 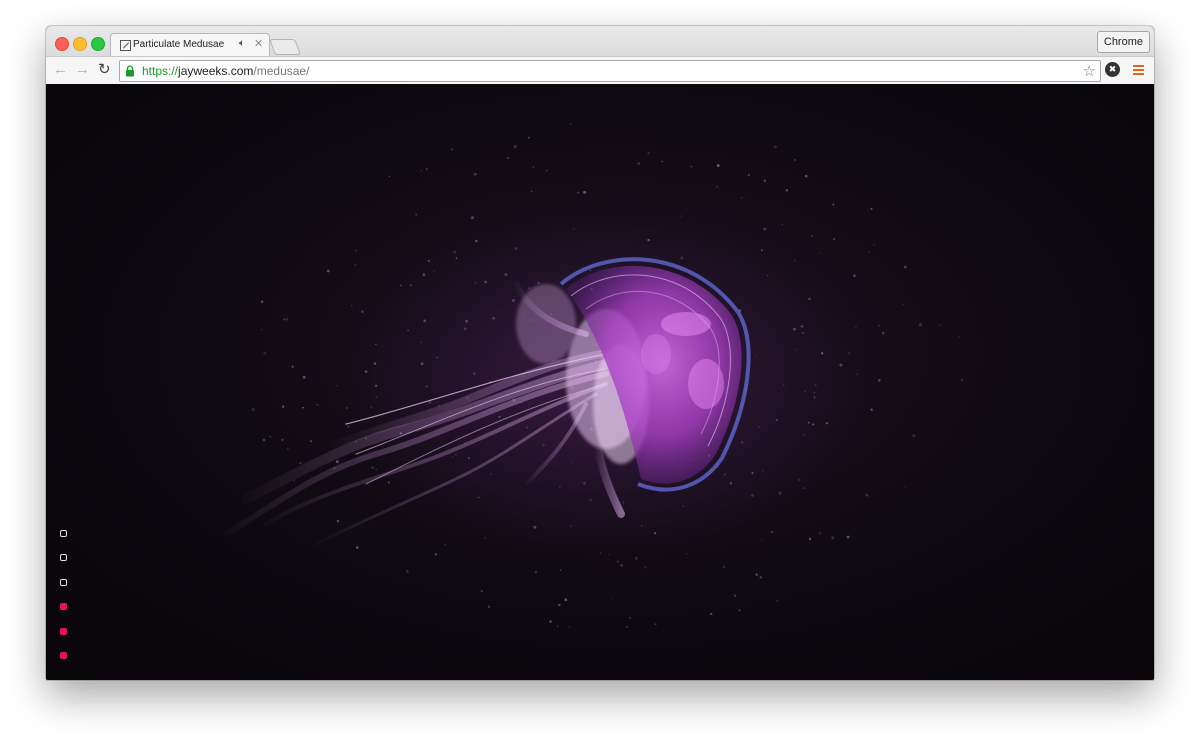 What do you see at coordinates (1112, 69) in the screenshot?
I see `extension-icon: ✖` at bounding box center [1112, 69].